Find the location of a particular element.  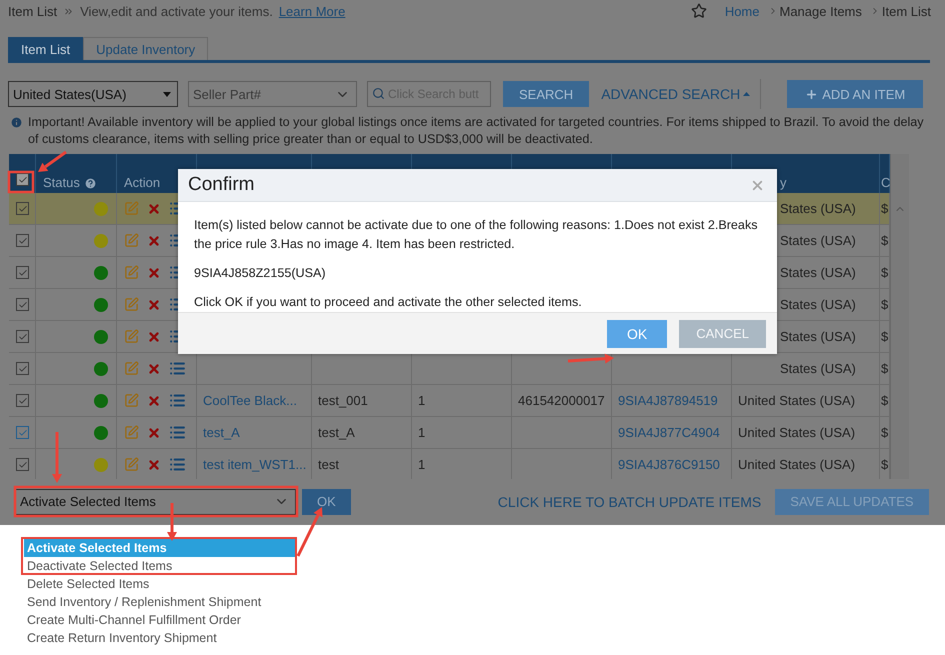

dropdown-option: Create Return Inventory Shipment is located at coordinates (159, 638).